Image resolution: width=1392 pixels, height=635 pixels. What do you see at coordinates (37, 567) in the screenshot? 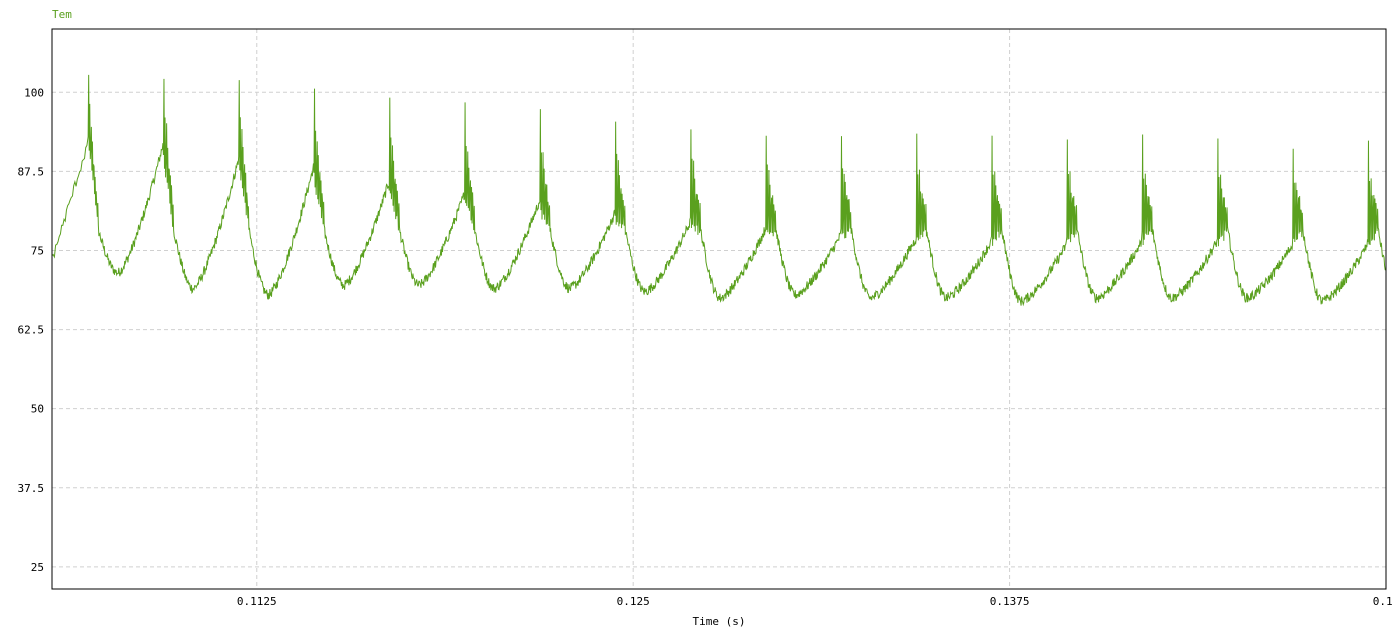
I see `y-tick-label: 25` at bounding box center [37, 567].